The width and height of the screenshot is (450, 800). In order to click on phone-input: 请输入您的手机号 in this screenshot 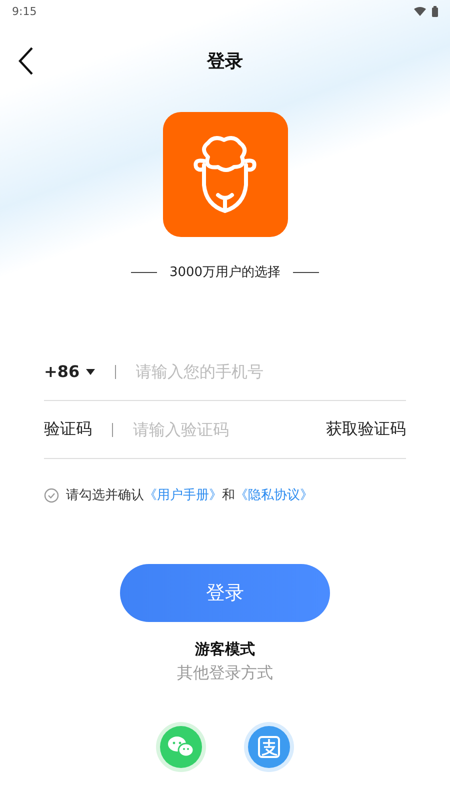, I will do `click(271, 371)`.